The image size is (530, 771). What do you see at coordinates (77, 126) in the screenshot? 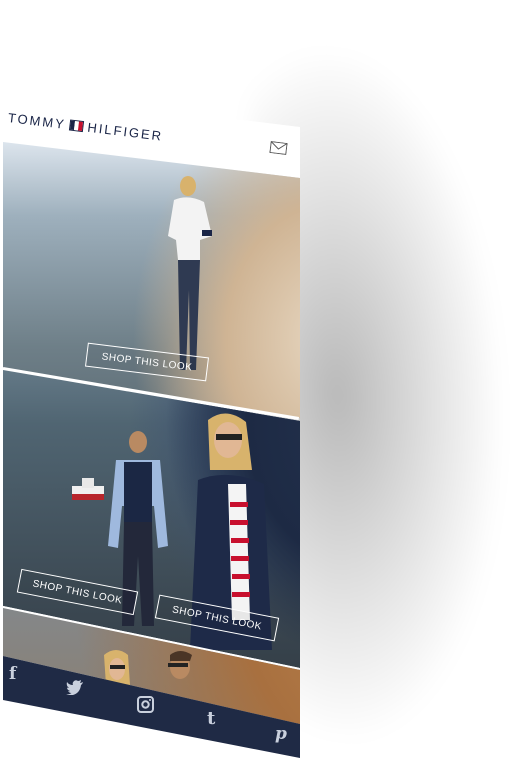
I see `flag-icon` at bounding box center [77, 126].